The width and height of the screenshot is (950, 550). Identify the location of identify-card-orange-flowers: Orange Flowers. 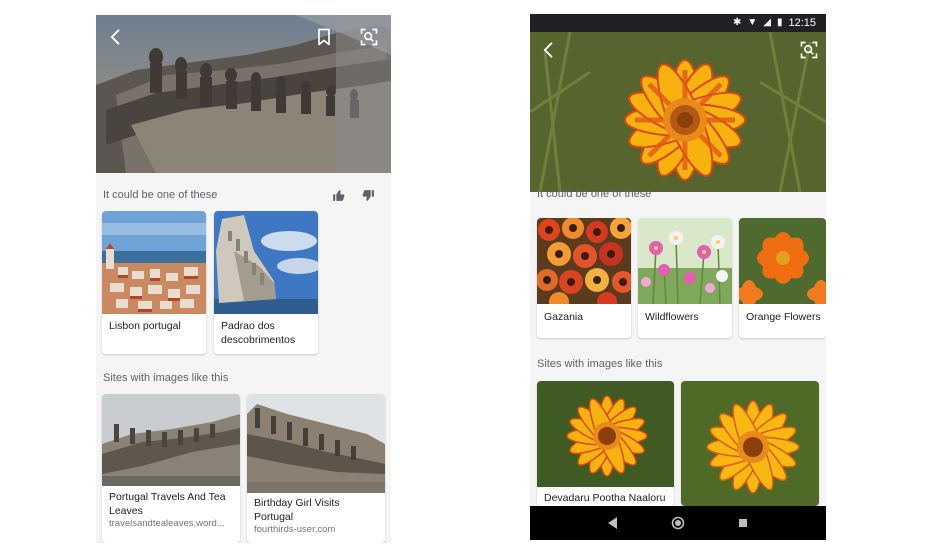
(782, 278).